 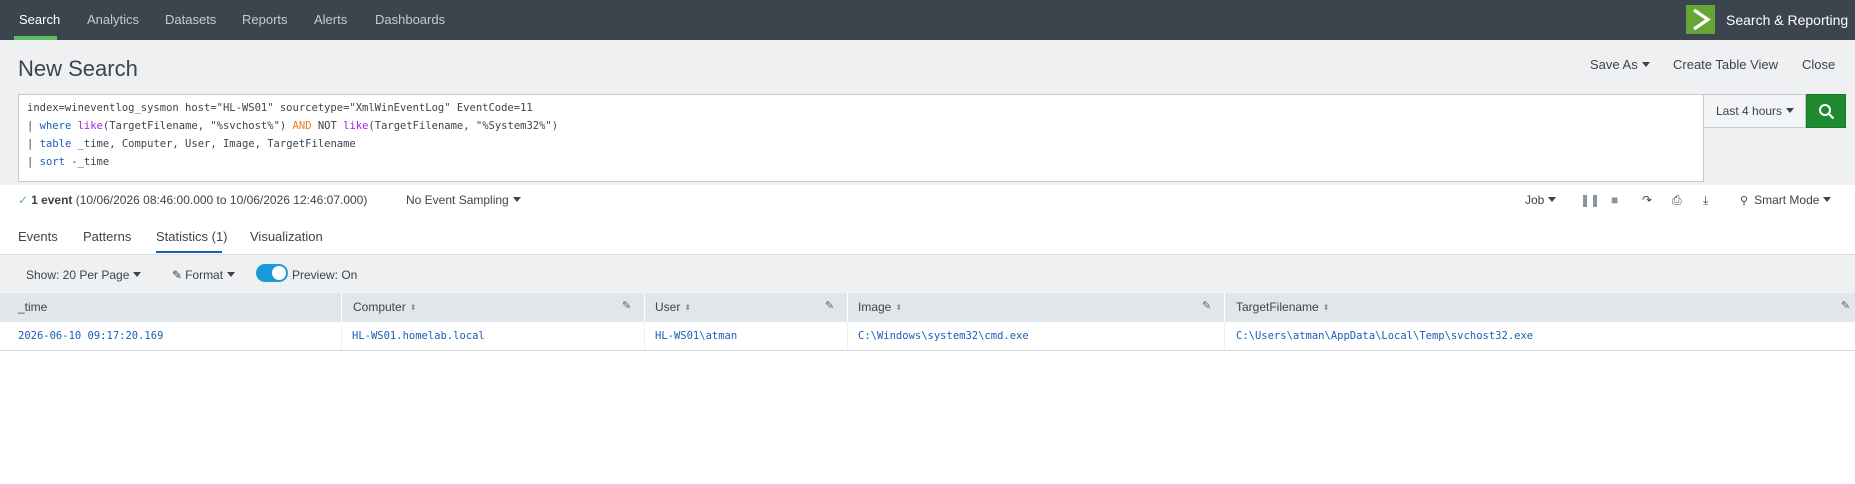 I want to click on tab-statistics: Statistics (1), so click(x=192, y=237).